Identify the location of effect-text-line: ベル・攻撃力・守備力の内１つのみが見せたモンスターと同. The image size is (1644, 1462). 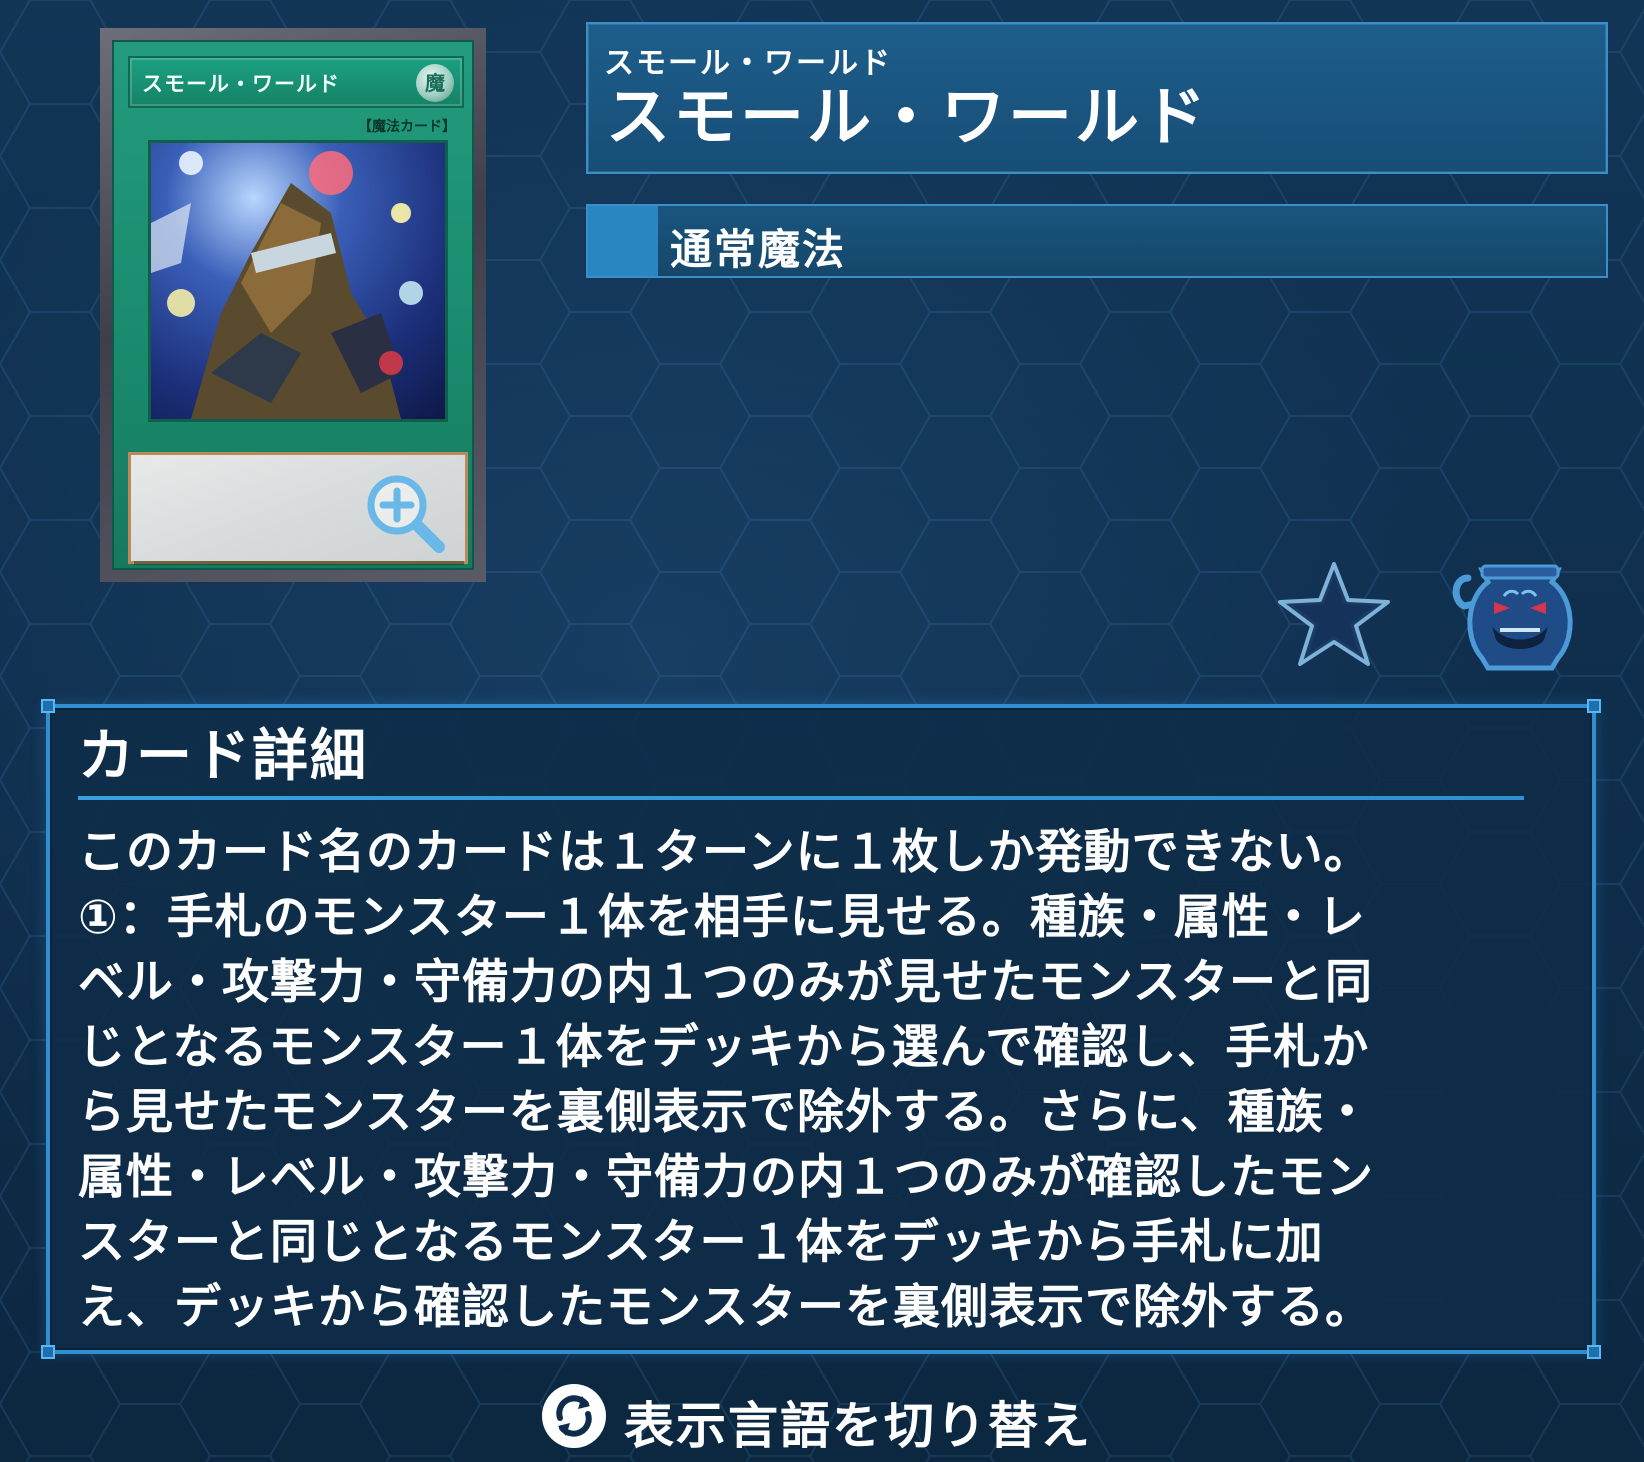
(726, 982).